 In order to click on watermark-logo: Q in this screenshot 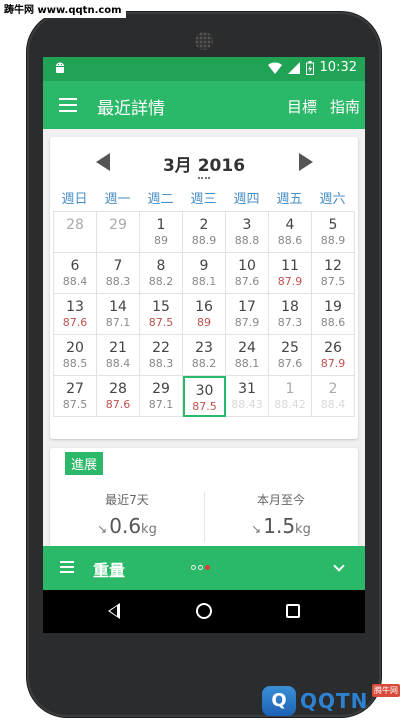, I will do `click(279, 701)`.